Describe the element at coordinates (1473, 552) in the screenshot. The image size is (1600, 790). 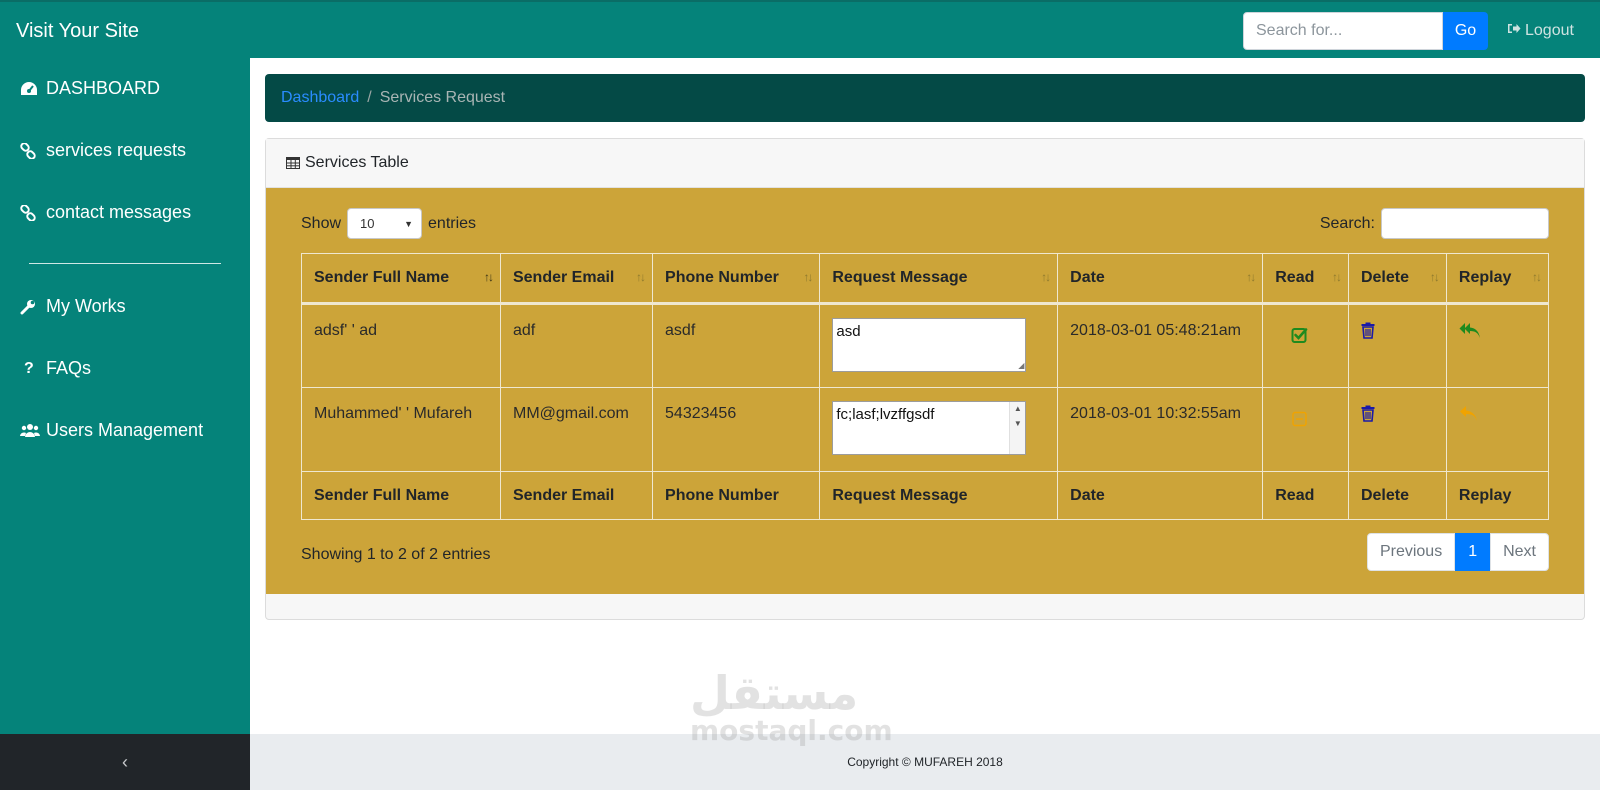
I see `page-1-button: 1` at that location.